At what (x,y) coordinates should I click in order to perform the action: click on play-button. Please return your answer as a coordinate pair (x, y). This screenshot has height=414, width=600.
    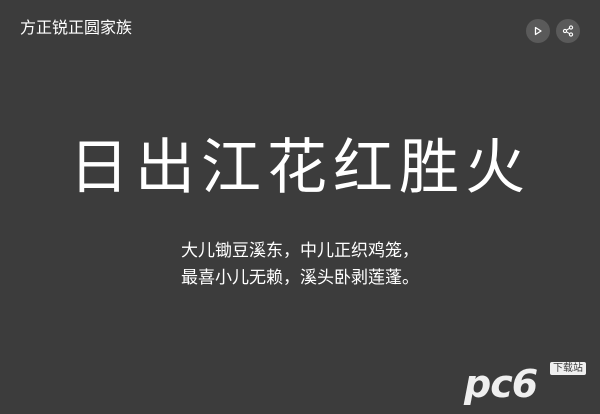
    Looking at the image, I should click on (538, 31).